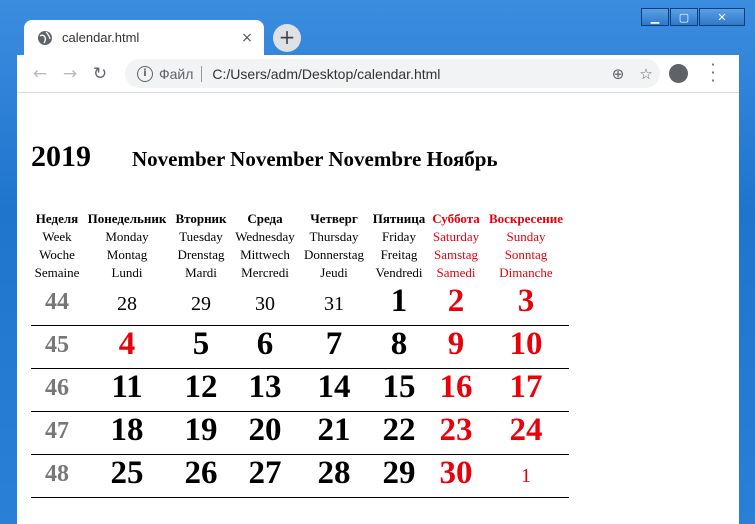 This screenshot has width=755, height=524. What do you see at coordinates (456, 246) in the screenshot?
I see `weekday-header: Суббота Saturday Samstag Samedi` at bounding box center [456, 246].